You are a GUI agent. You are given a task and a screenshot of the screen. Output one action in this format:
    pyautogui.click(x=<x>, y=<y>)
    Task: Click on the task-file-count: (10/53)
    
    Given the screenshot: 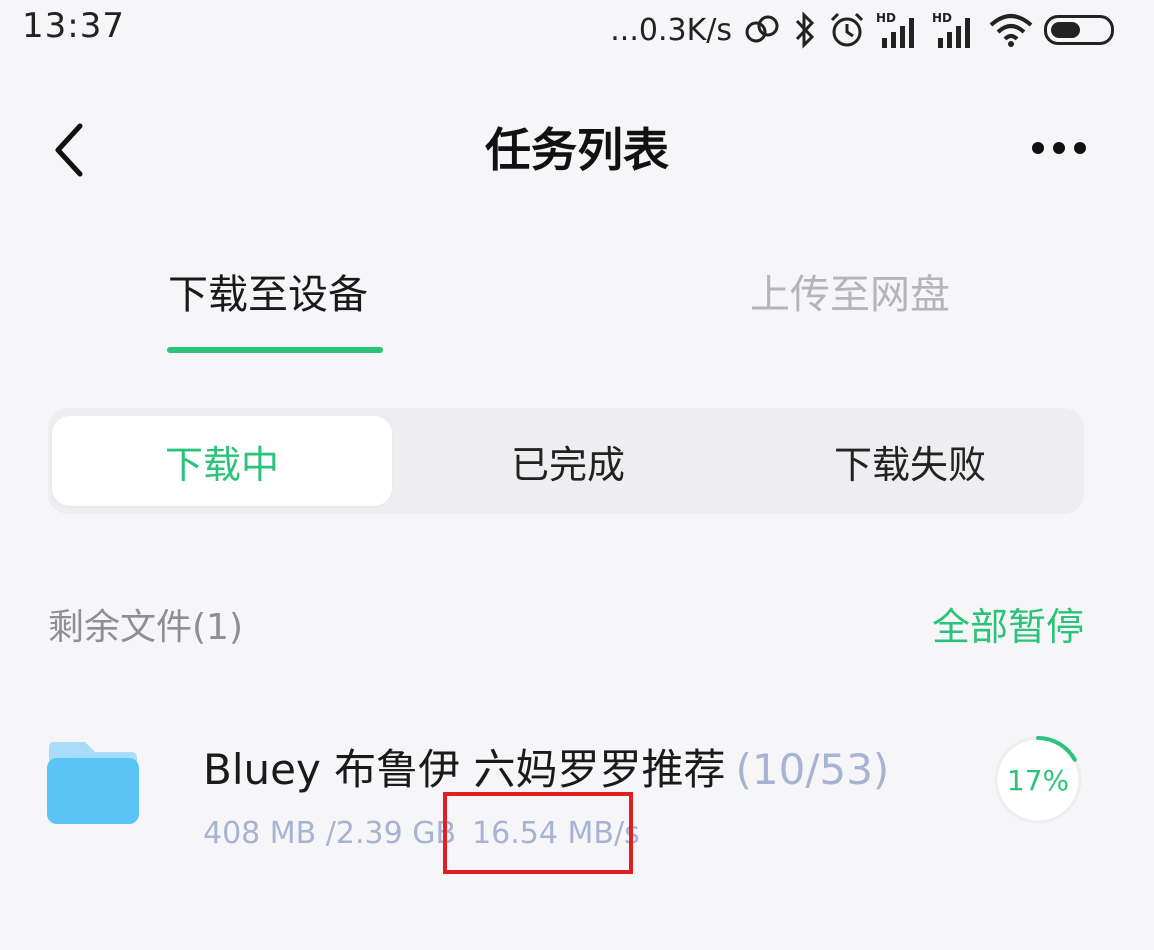 What is the action you would take?
    pyautogui.click(x=812, y=769)
    